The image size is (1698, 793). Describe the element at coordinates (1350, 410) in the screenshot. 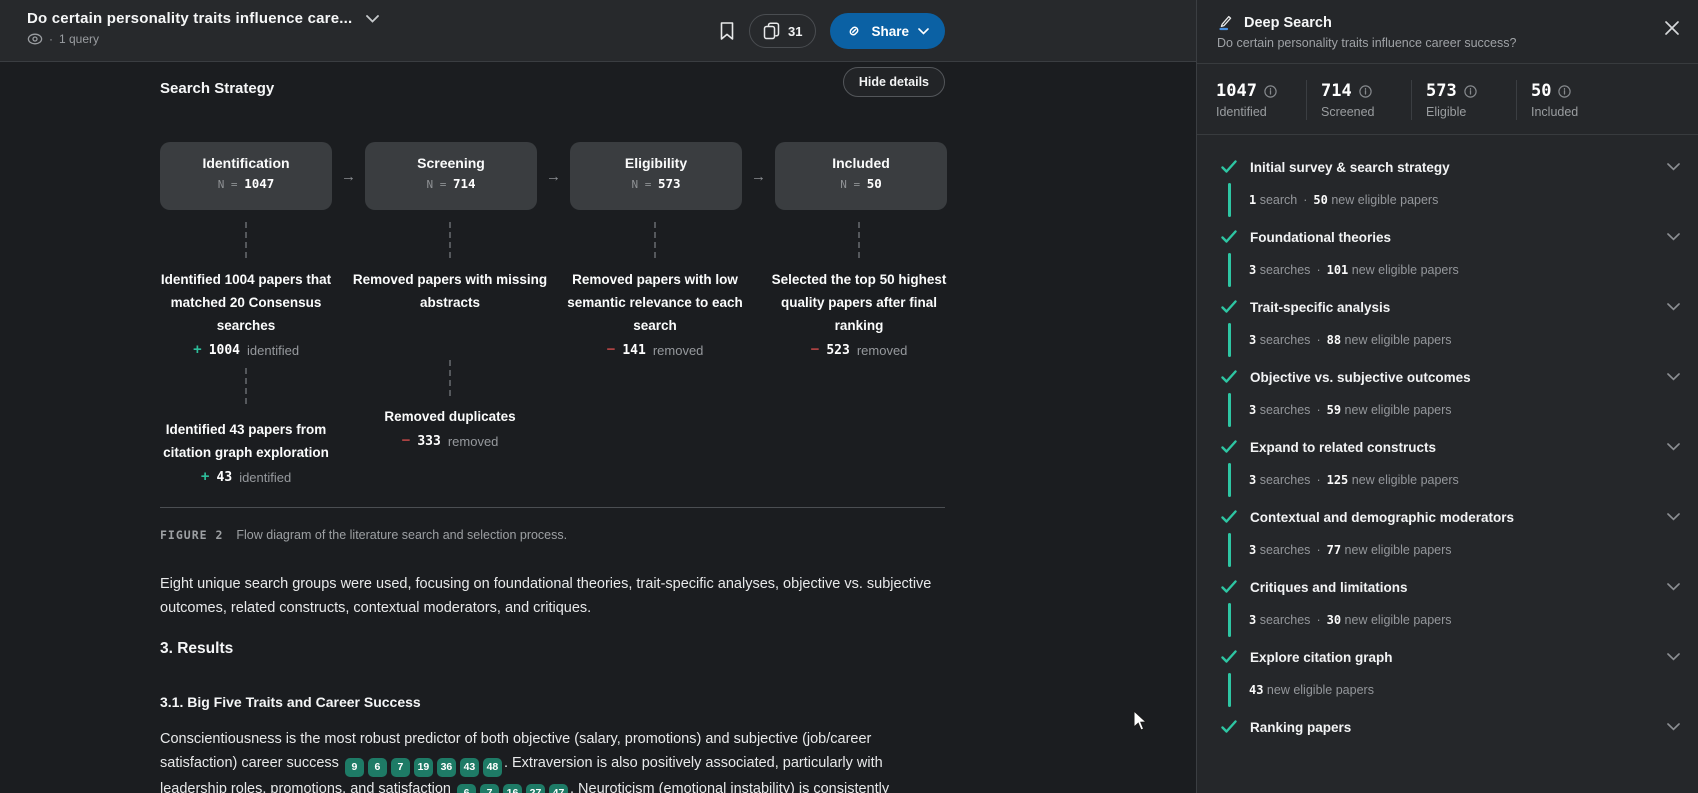

I see `step-summary: 3 searches · 59 new eligible papers` at that location.